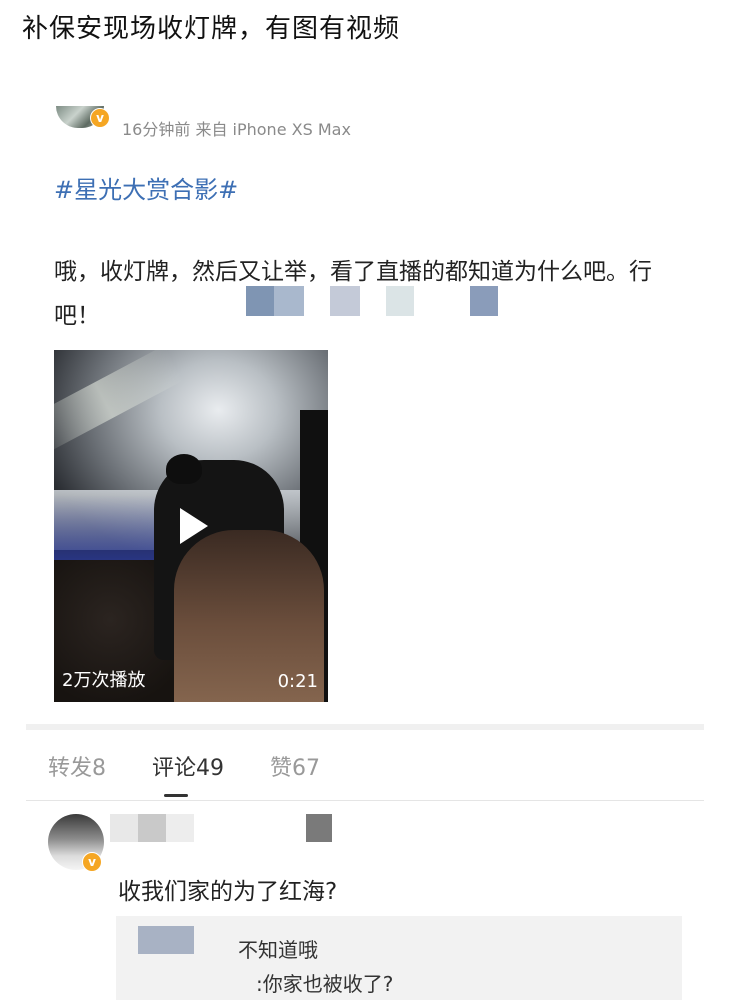  I want to click on video-frame-cap, so click(184, 469).